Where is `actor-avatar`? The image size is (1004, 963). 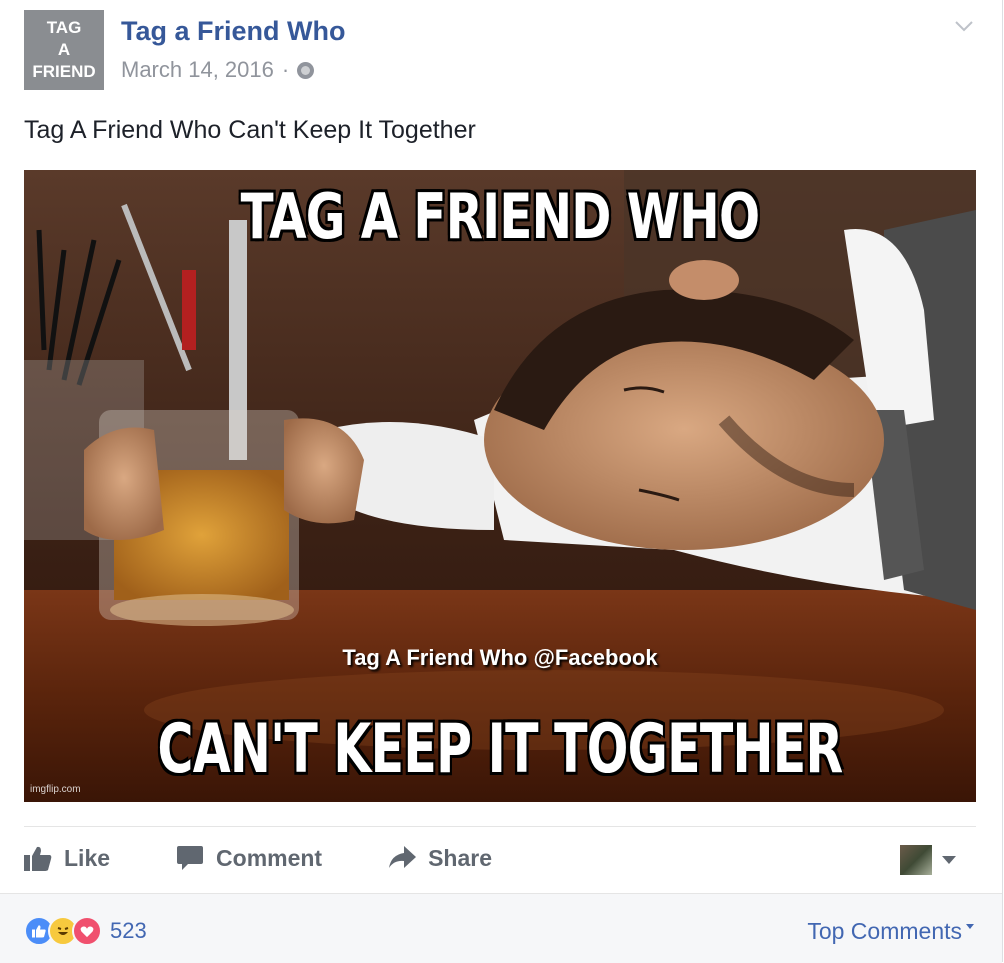 actor-avatar is located at coordinates (916, 860).